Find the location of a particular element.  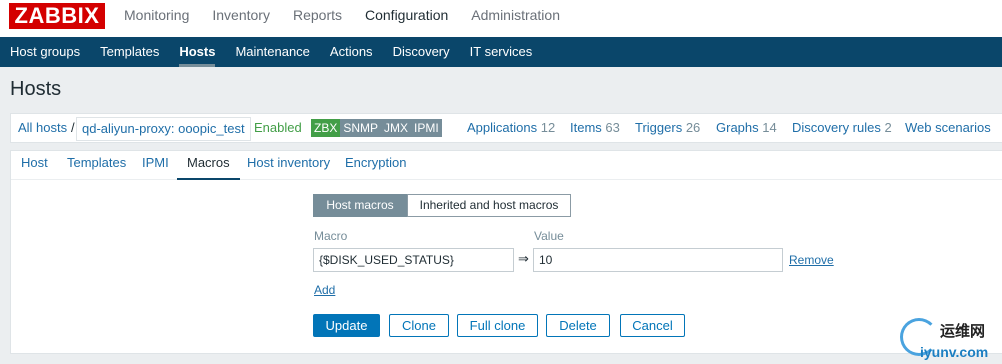

applications-link: Applications 12 is located at coordinates (511, 128).